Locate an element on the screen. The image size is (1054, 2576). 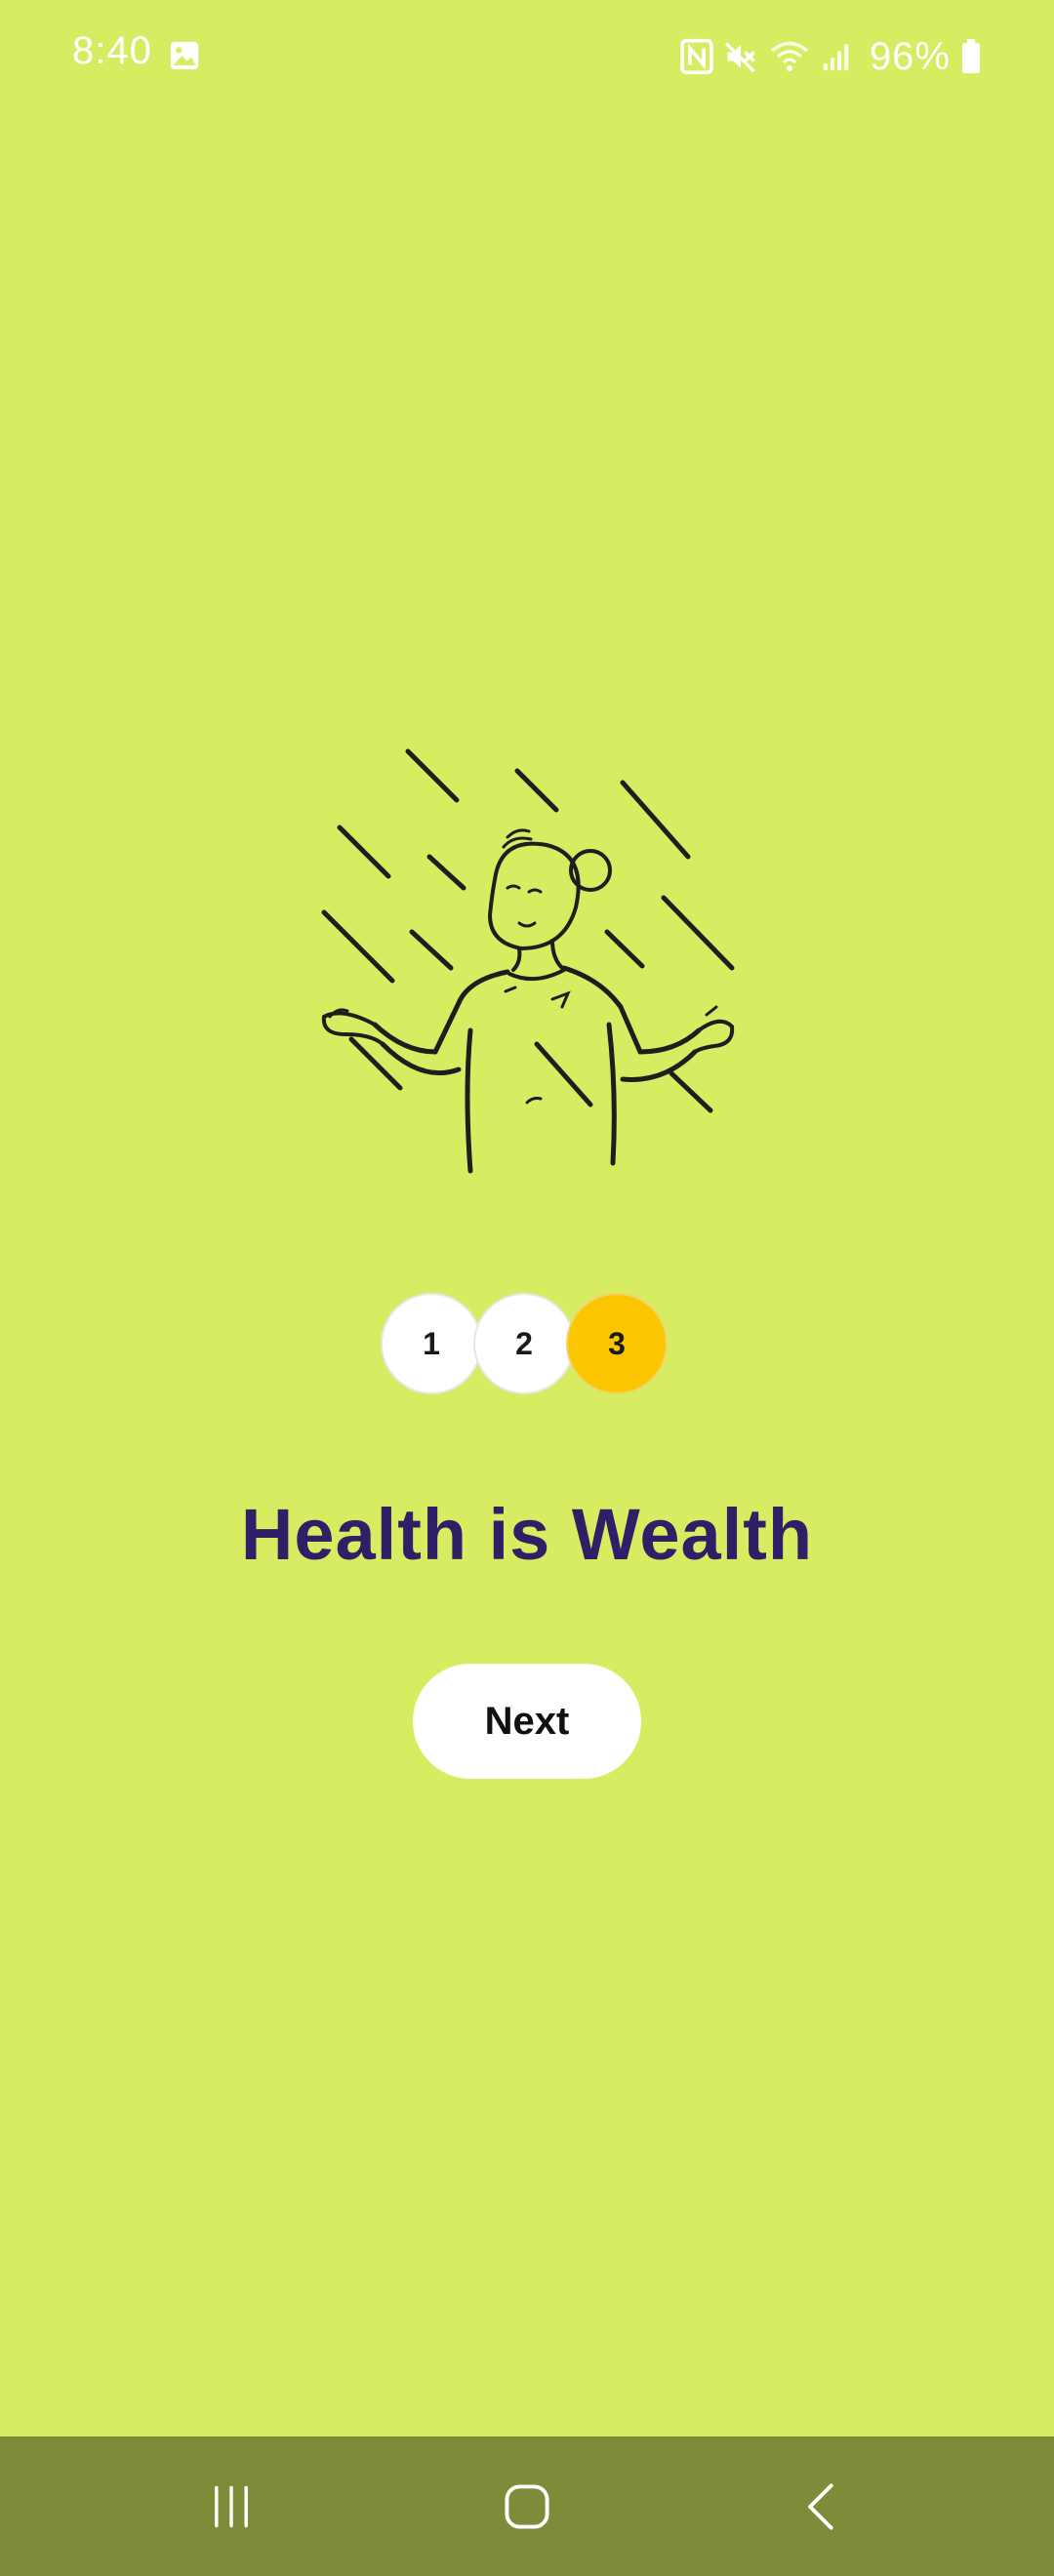
signal-icon is located at coordinates (836, 57).